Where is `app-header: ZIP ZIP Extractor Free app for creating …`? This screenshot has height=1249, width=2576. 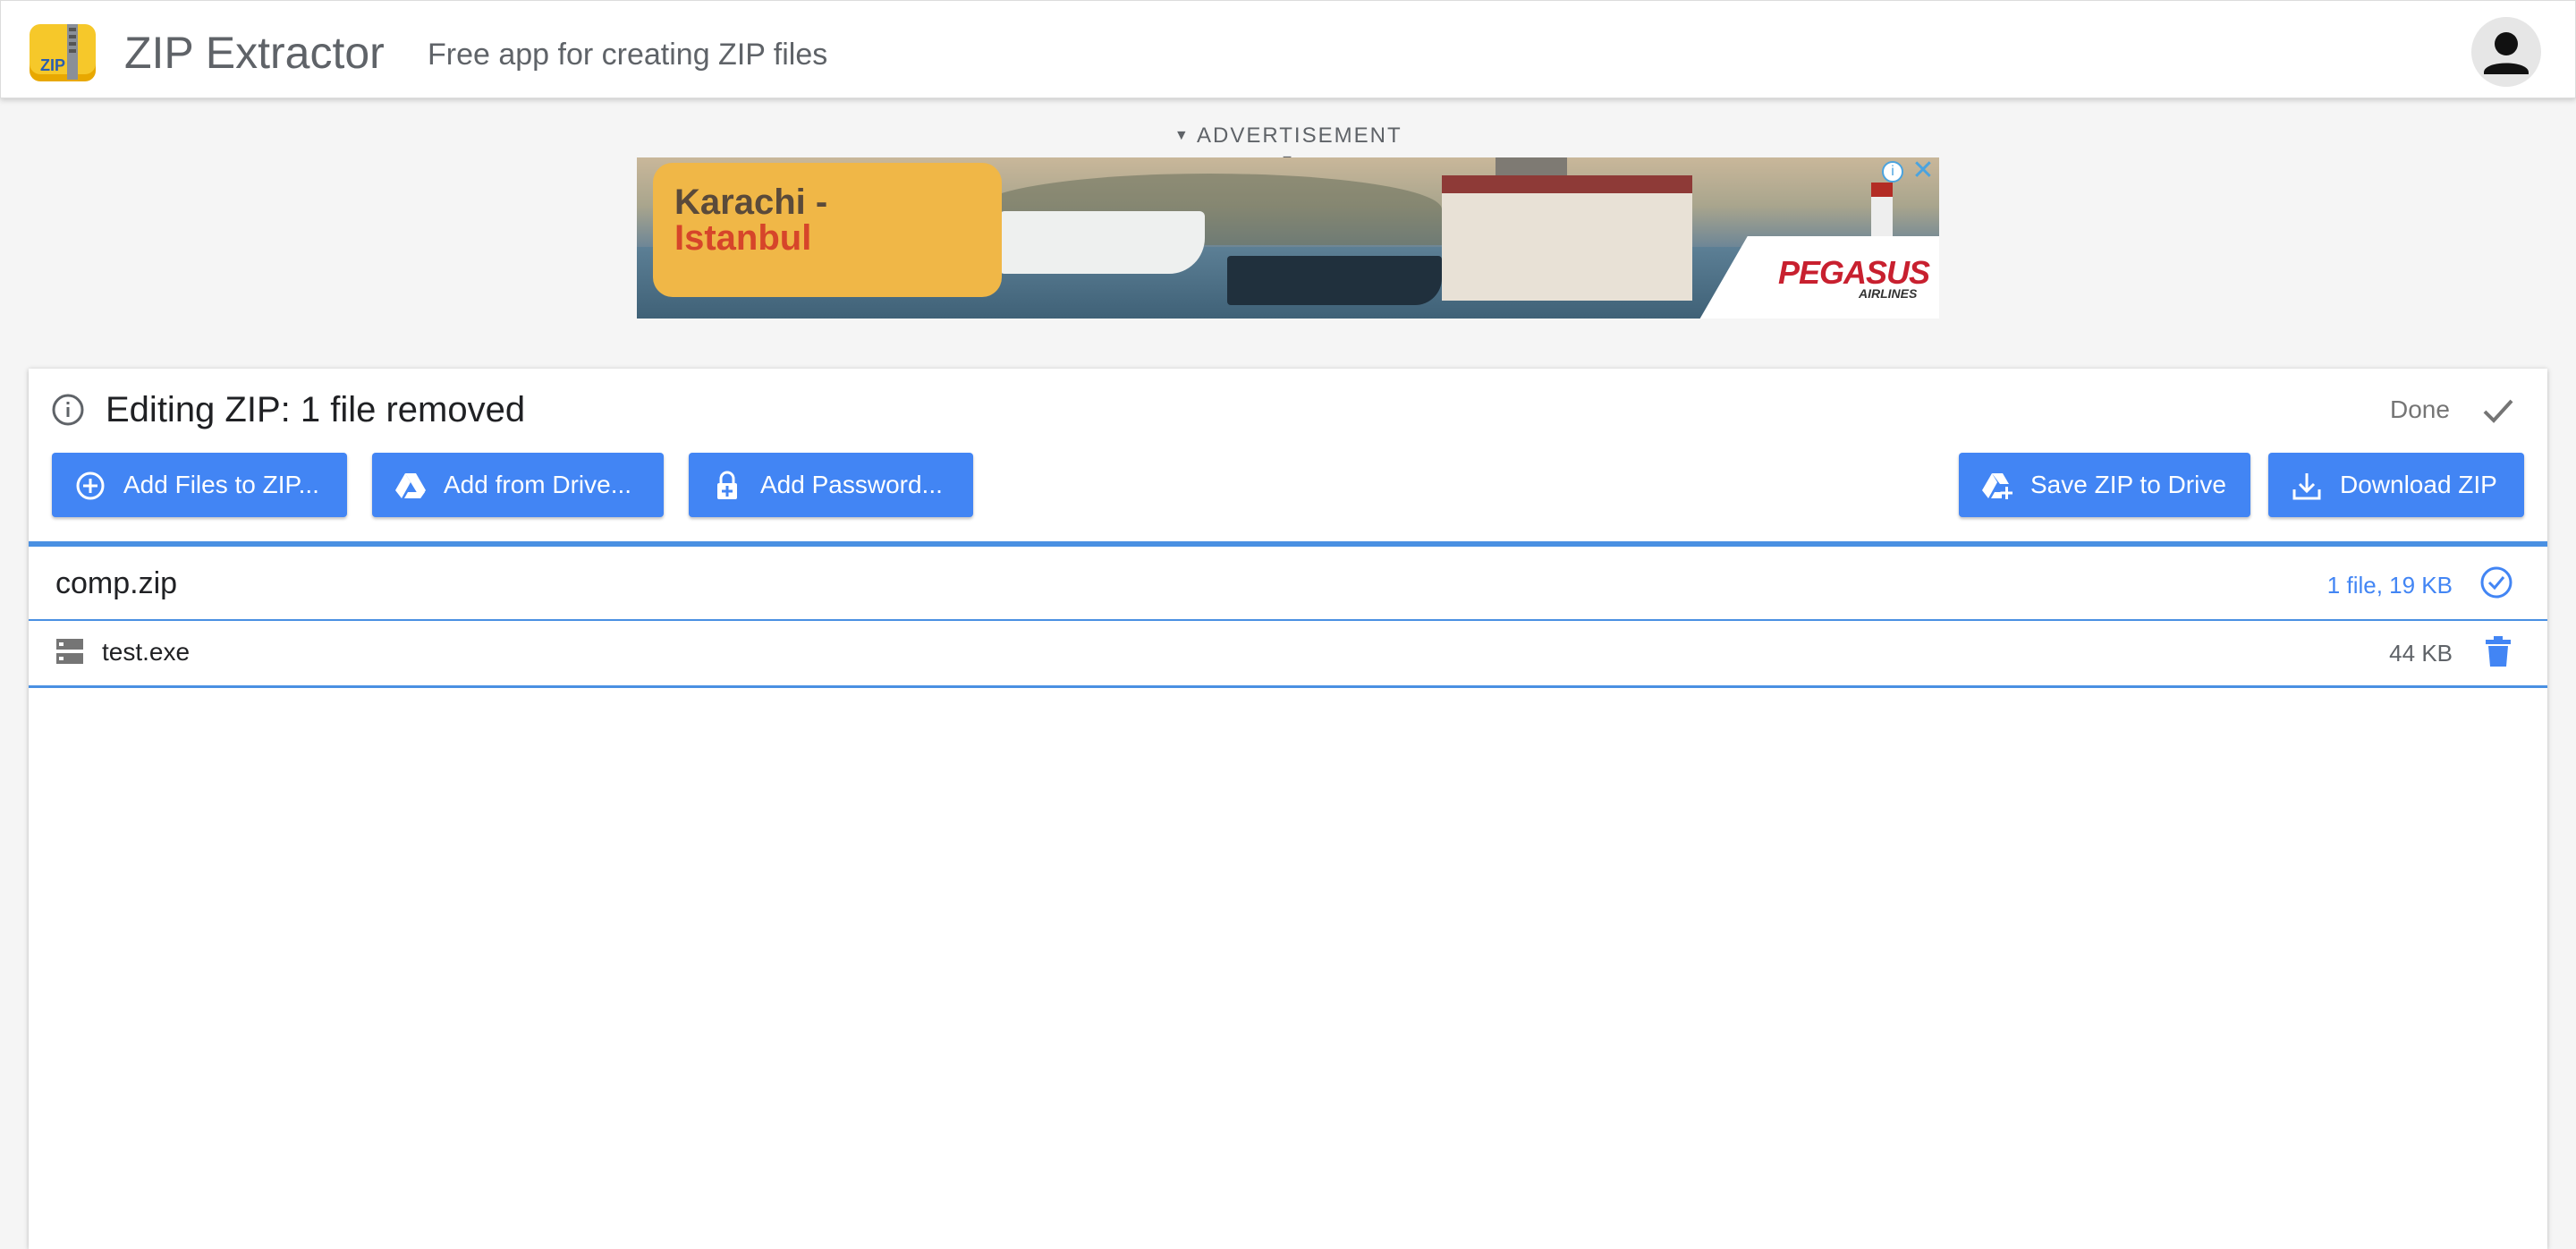 app-header: ZIP ZIP Extractor Free app for creating … is located at coordinates (1288, 49).